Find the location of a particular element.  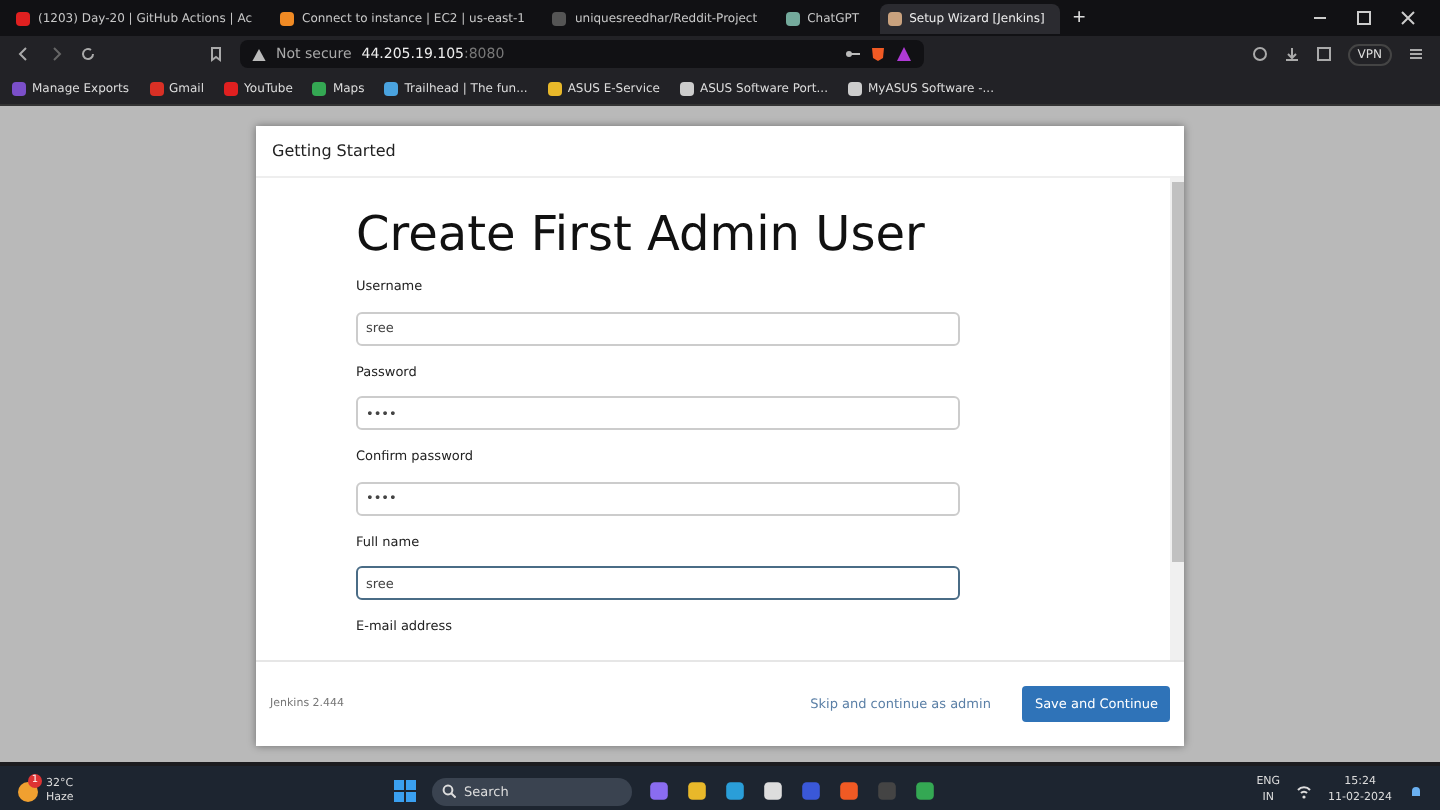

forward-icon is located at coordinates (56, 54).